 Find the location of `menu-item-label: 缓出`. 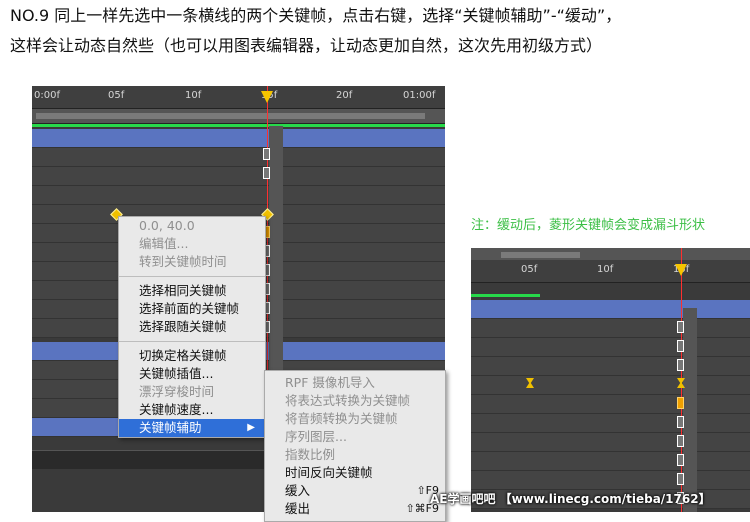

menu-item-label: 缓出 is located at coordinates (298, 508).